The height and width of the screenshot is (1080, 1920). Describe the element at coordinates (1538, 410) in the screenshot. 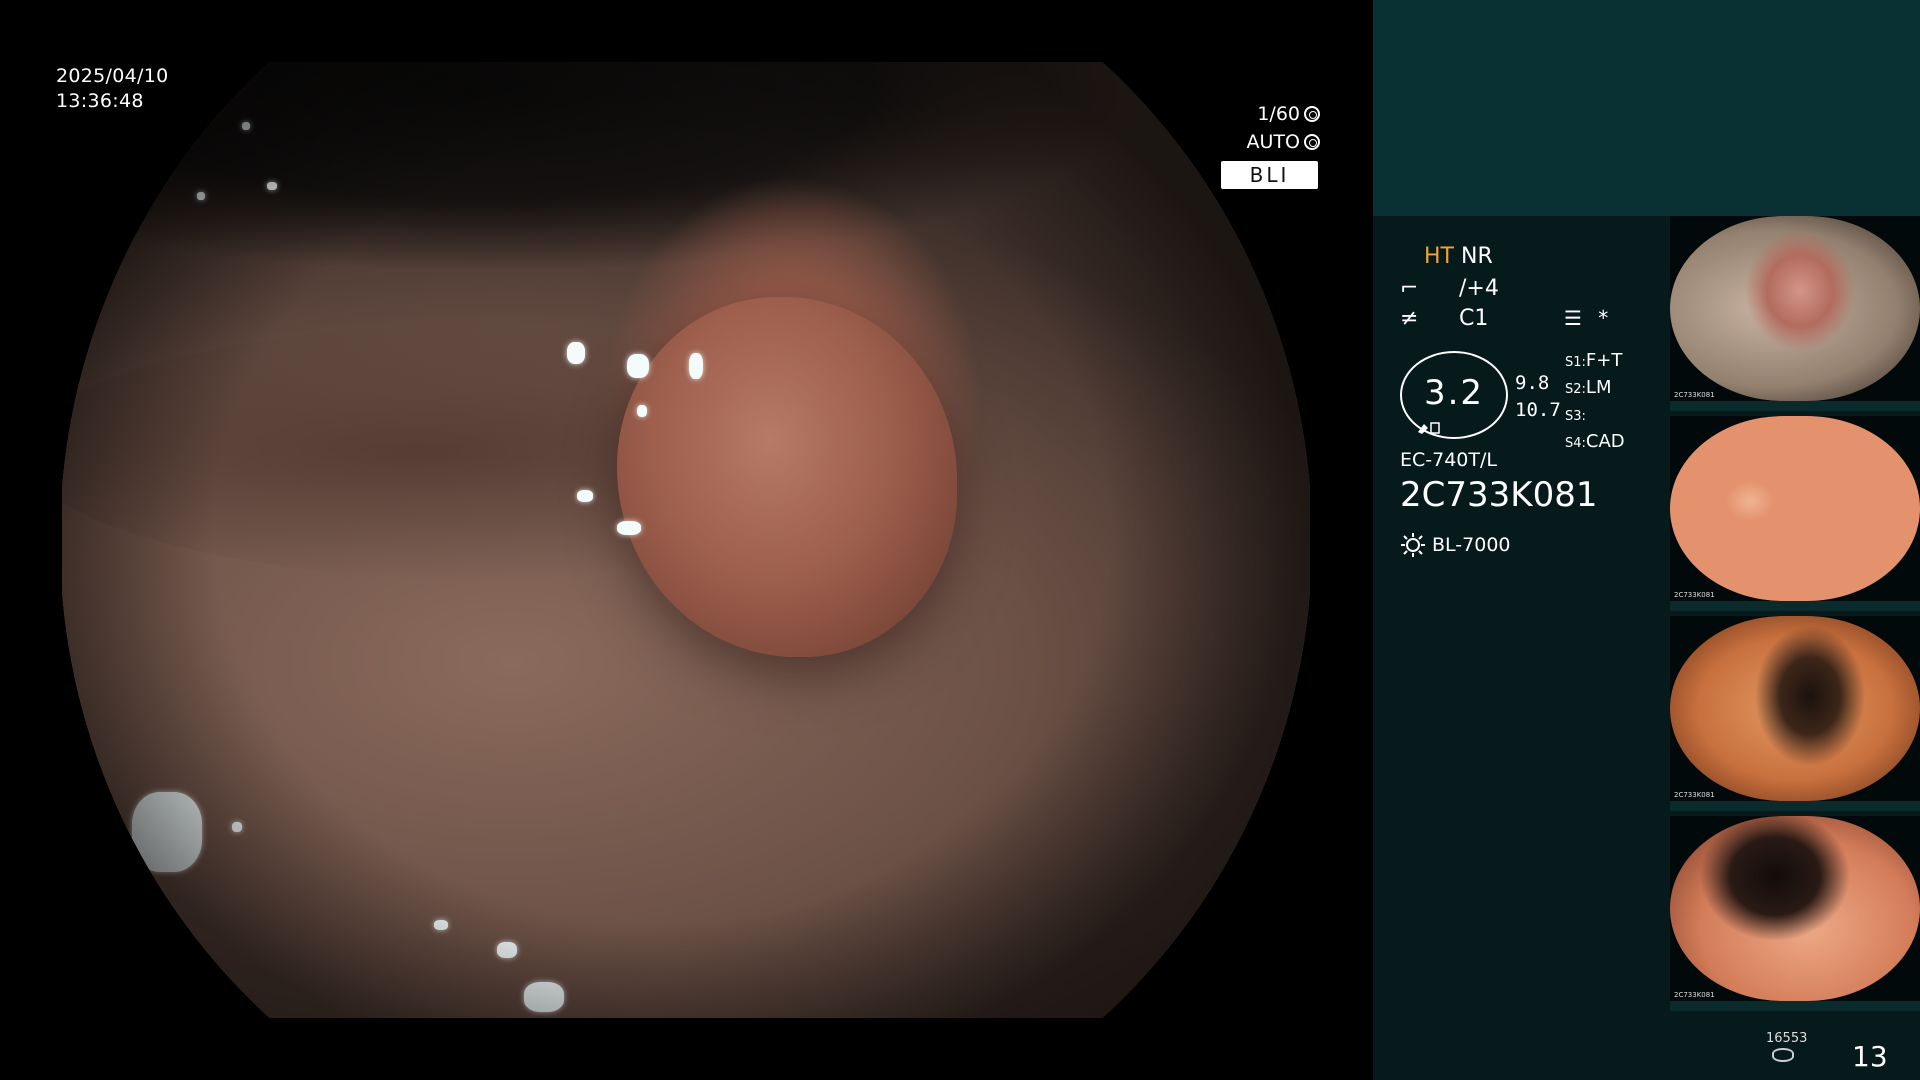

I see `zoom-value-2: 10.7` at that location.